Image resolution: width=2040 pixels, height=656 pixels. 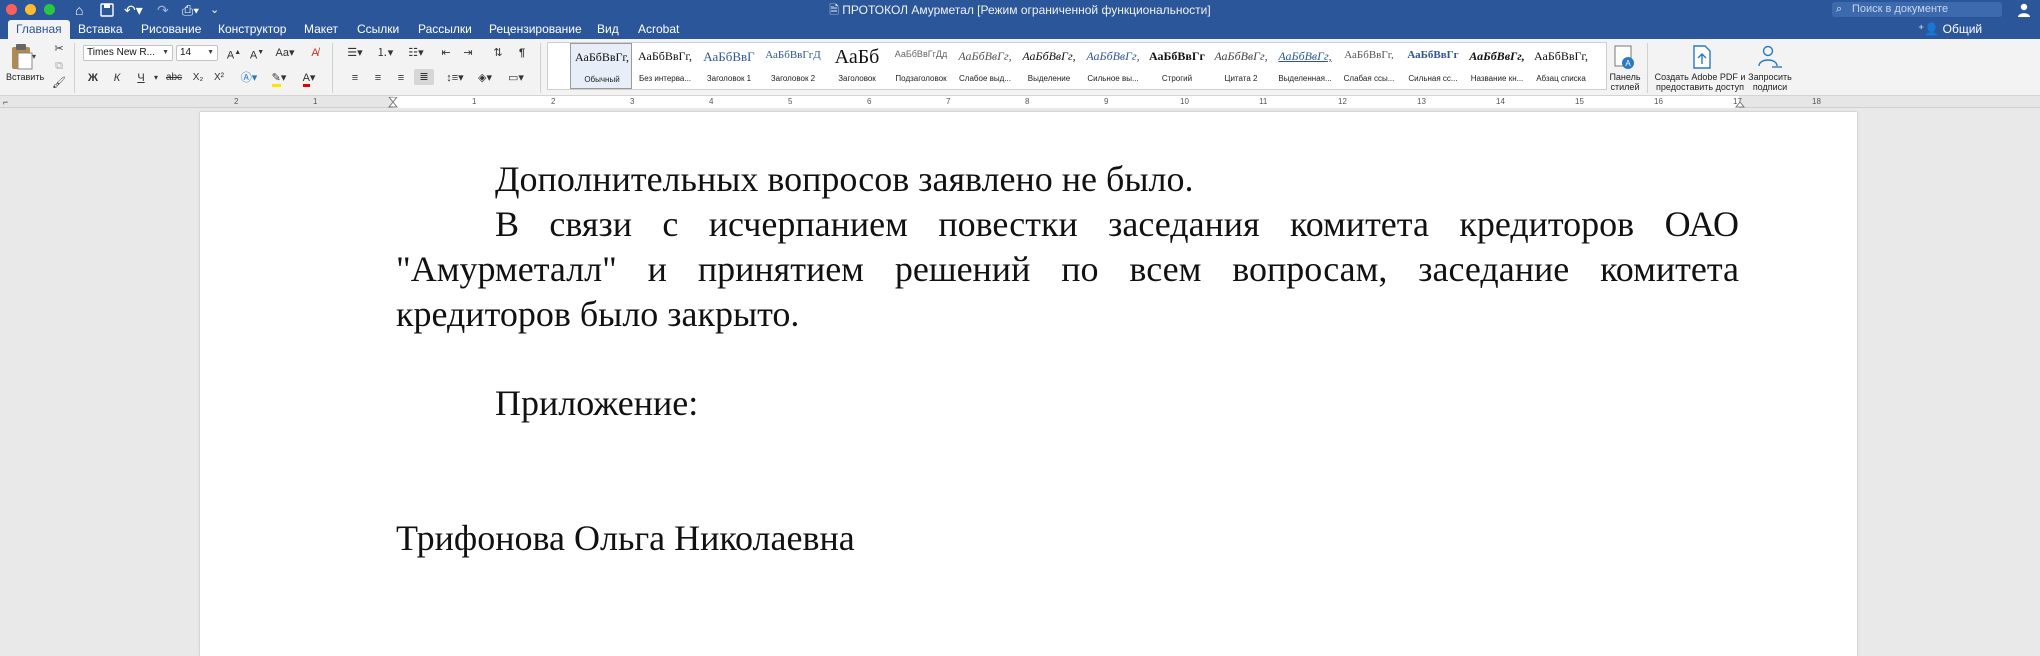 I want to click on font-size-select: 14 ▼, so click(x=197, y=53).